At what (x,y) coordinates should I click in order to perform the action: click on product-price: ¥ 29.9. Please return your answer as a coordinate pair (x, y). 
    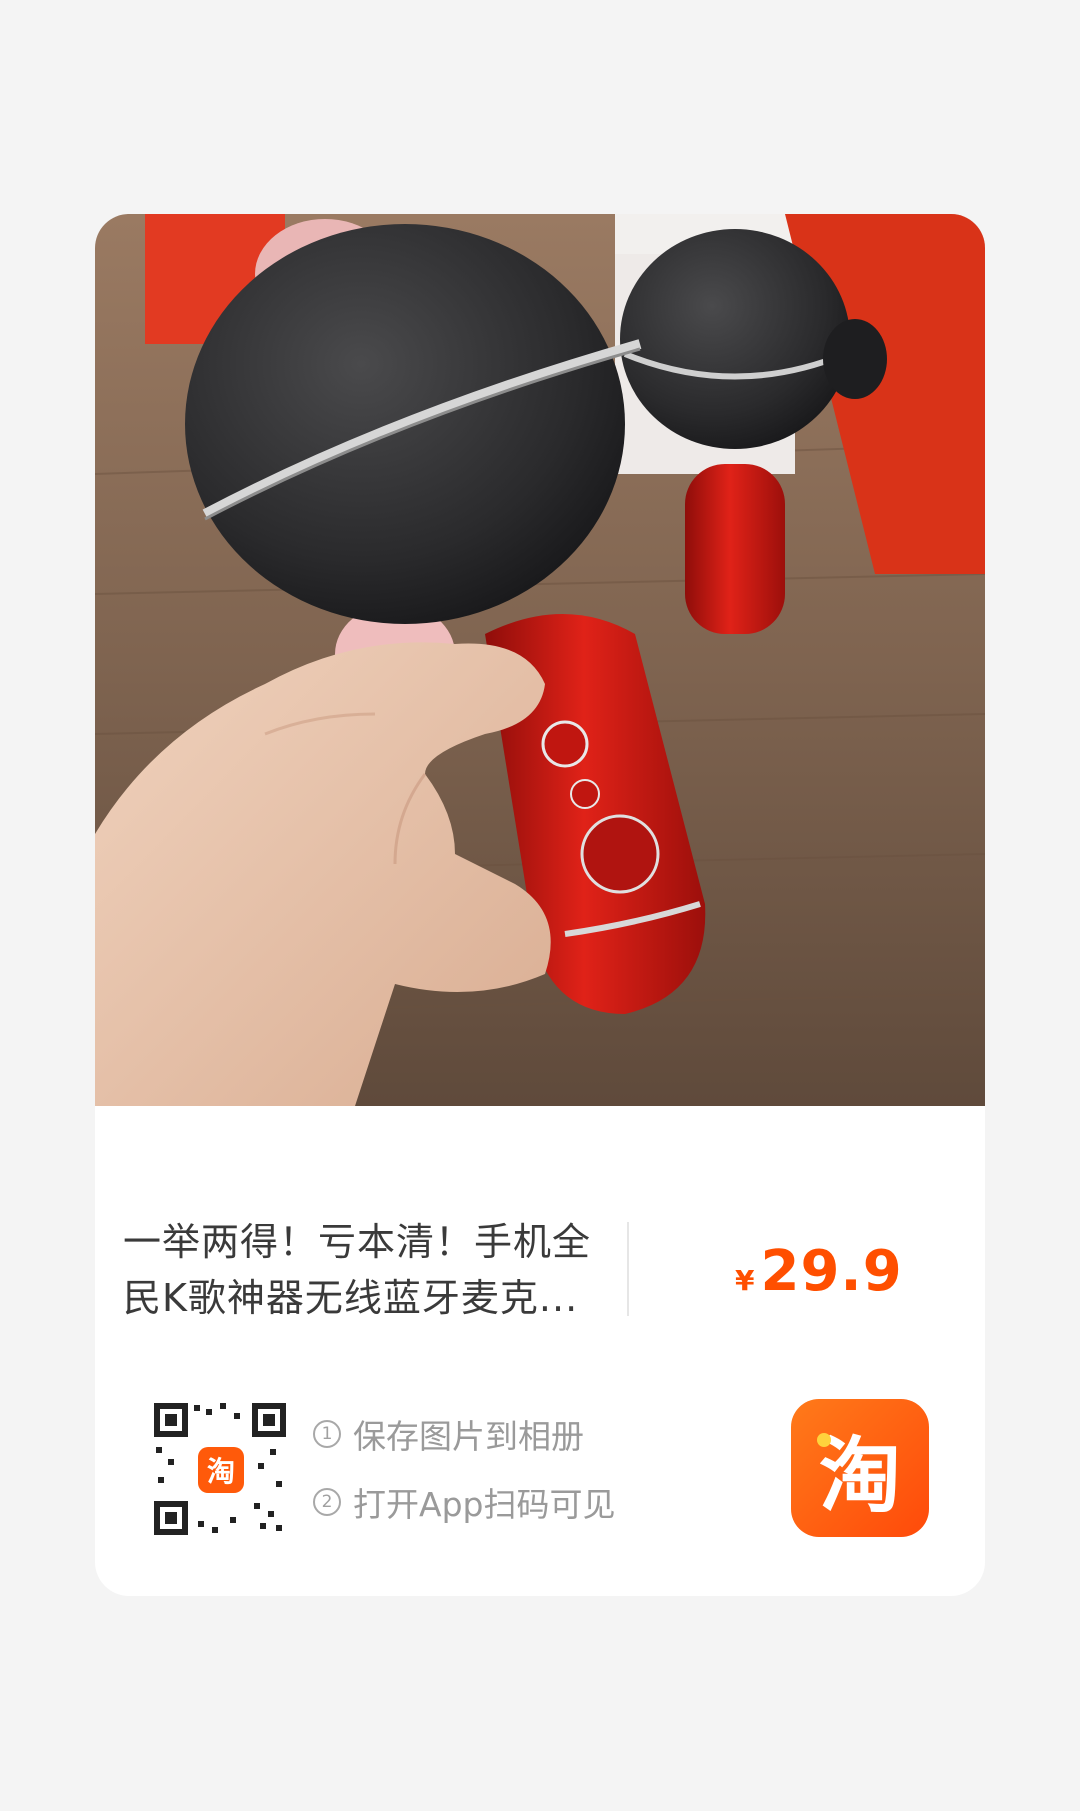
    Looking at the image, I should click on (819, 1271).